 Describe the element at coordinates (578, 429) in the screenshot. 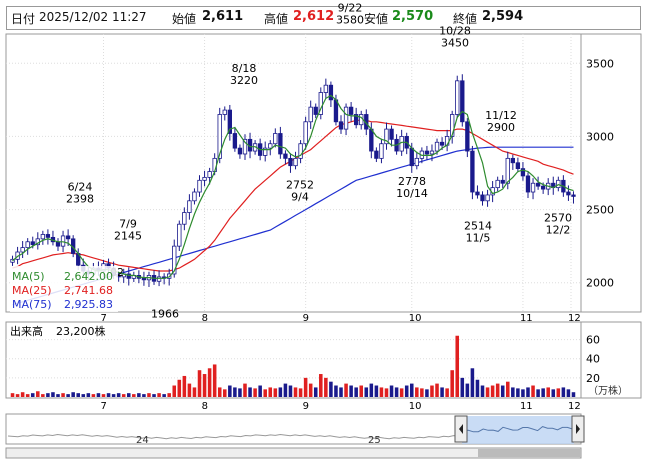

I see `navigator-right-handle` at that location.